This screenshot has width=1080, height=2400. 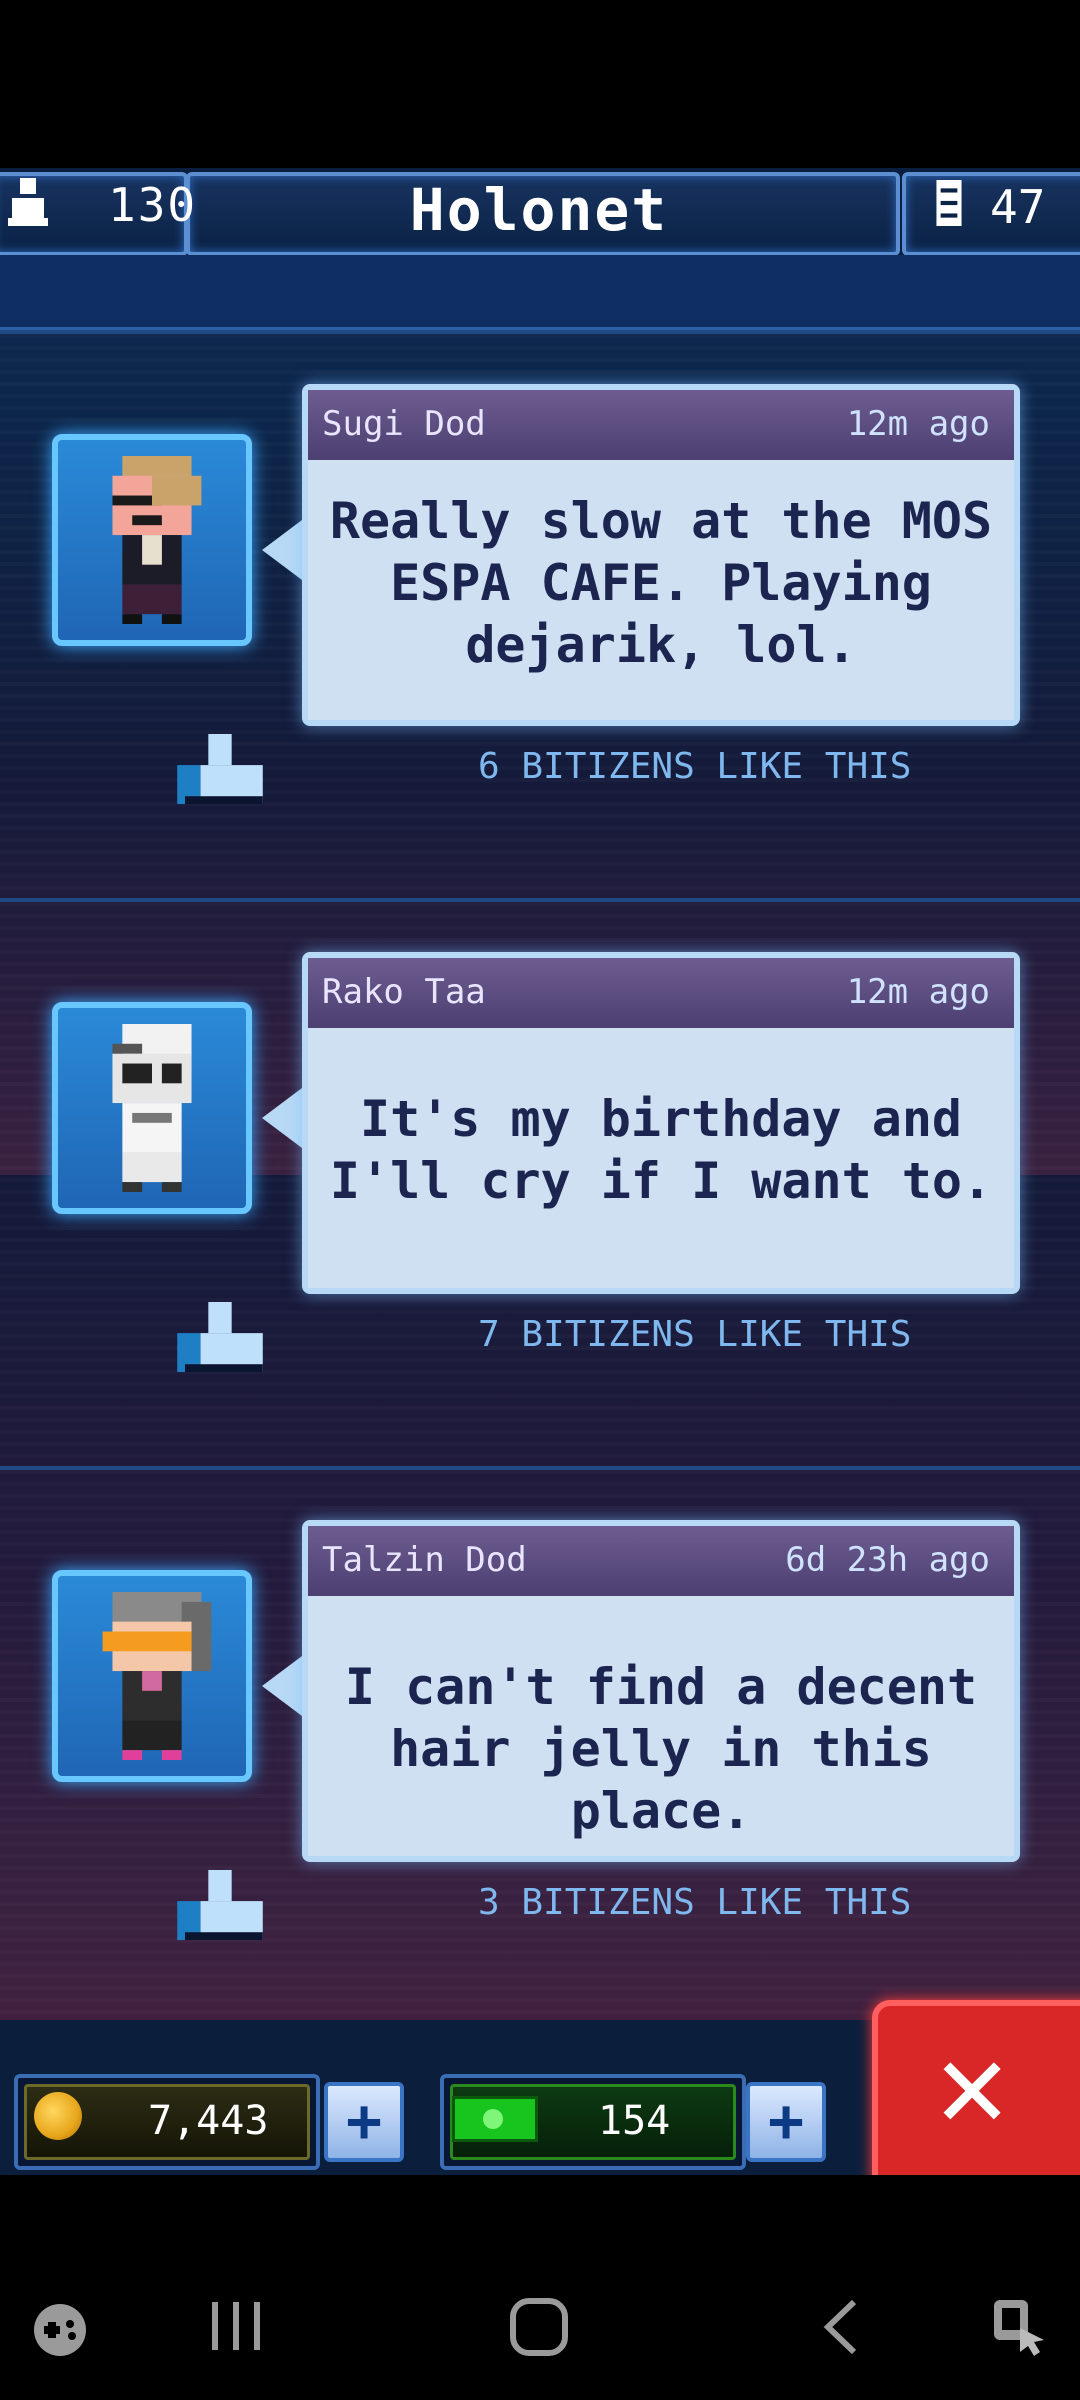 What do you see at coordinates (887, 1560) in the screenshot?
I see `post-time: 6d 23h ago` at bounding box center [887, 1560].